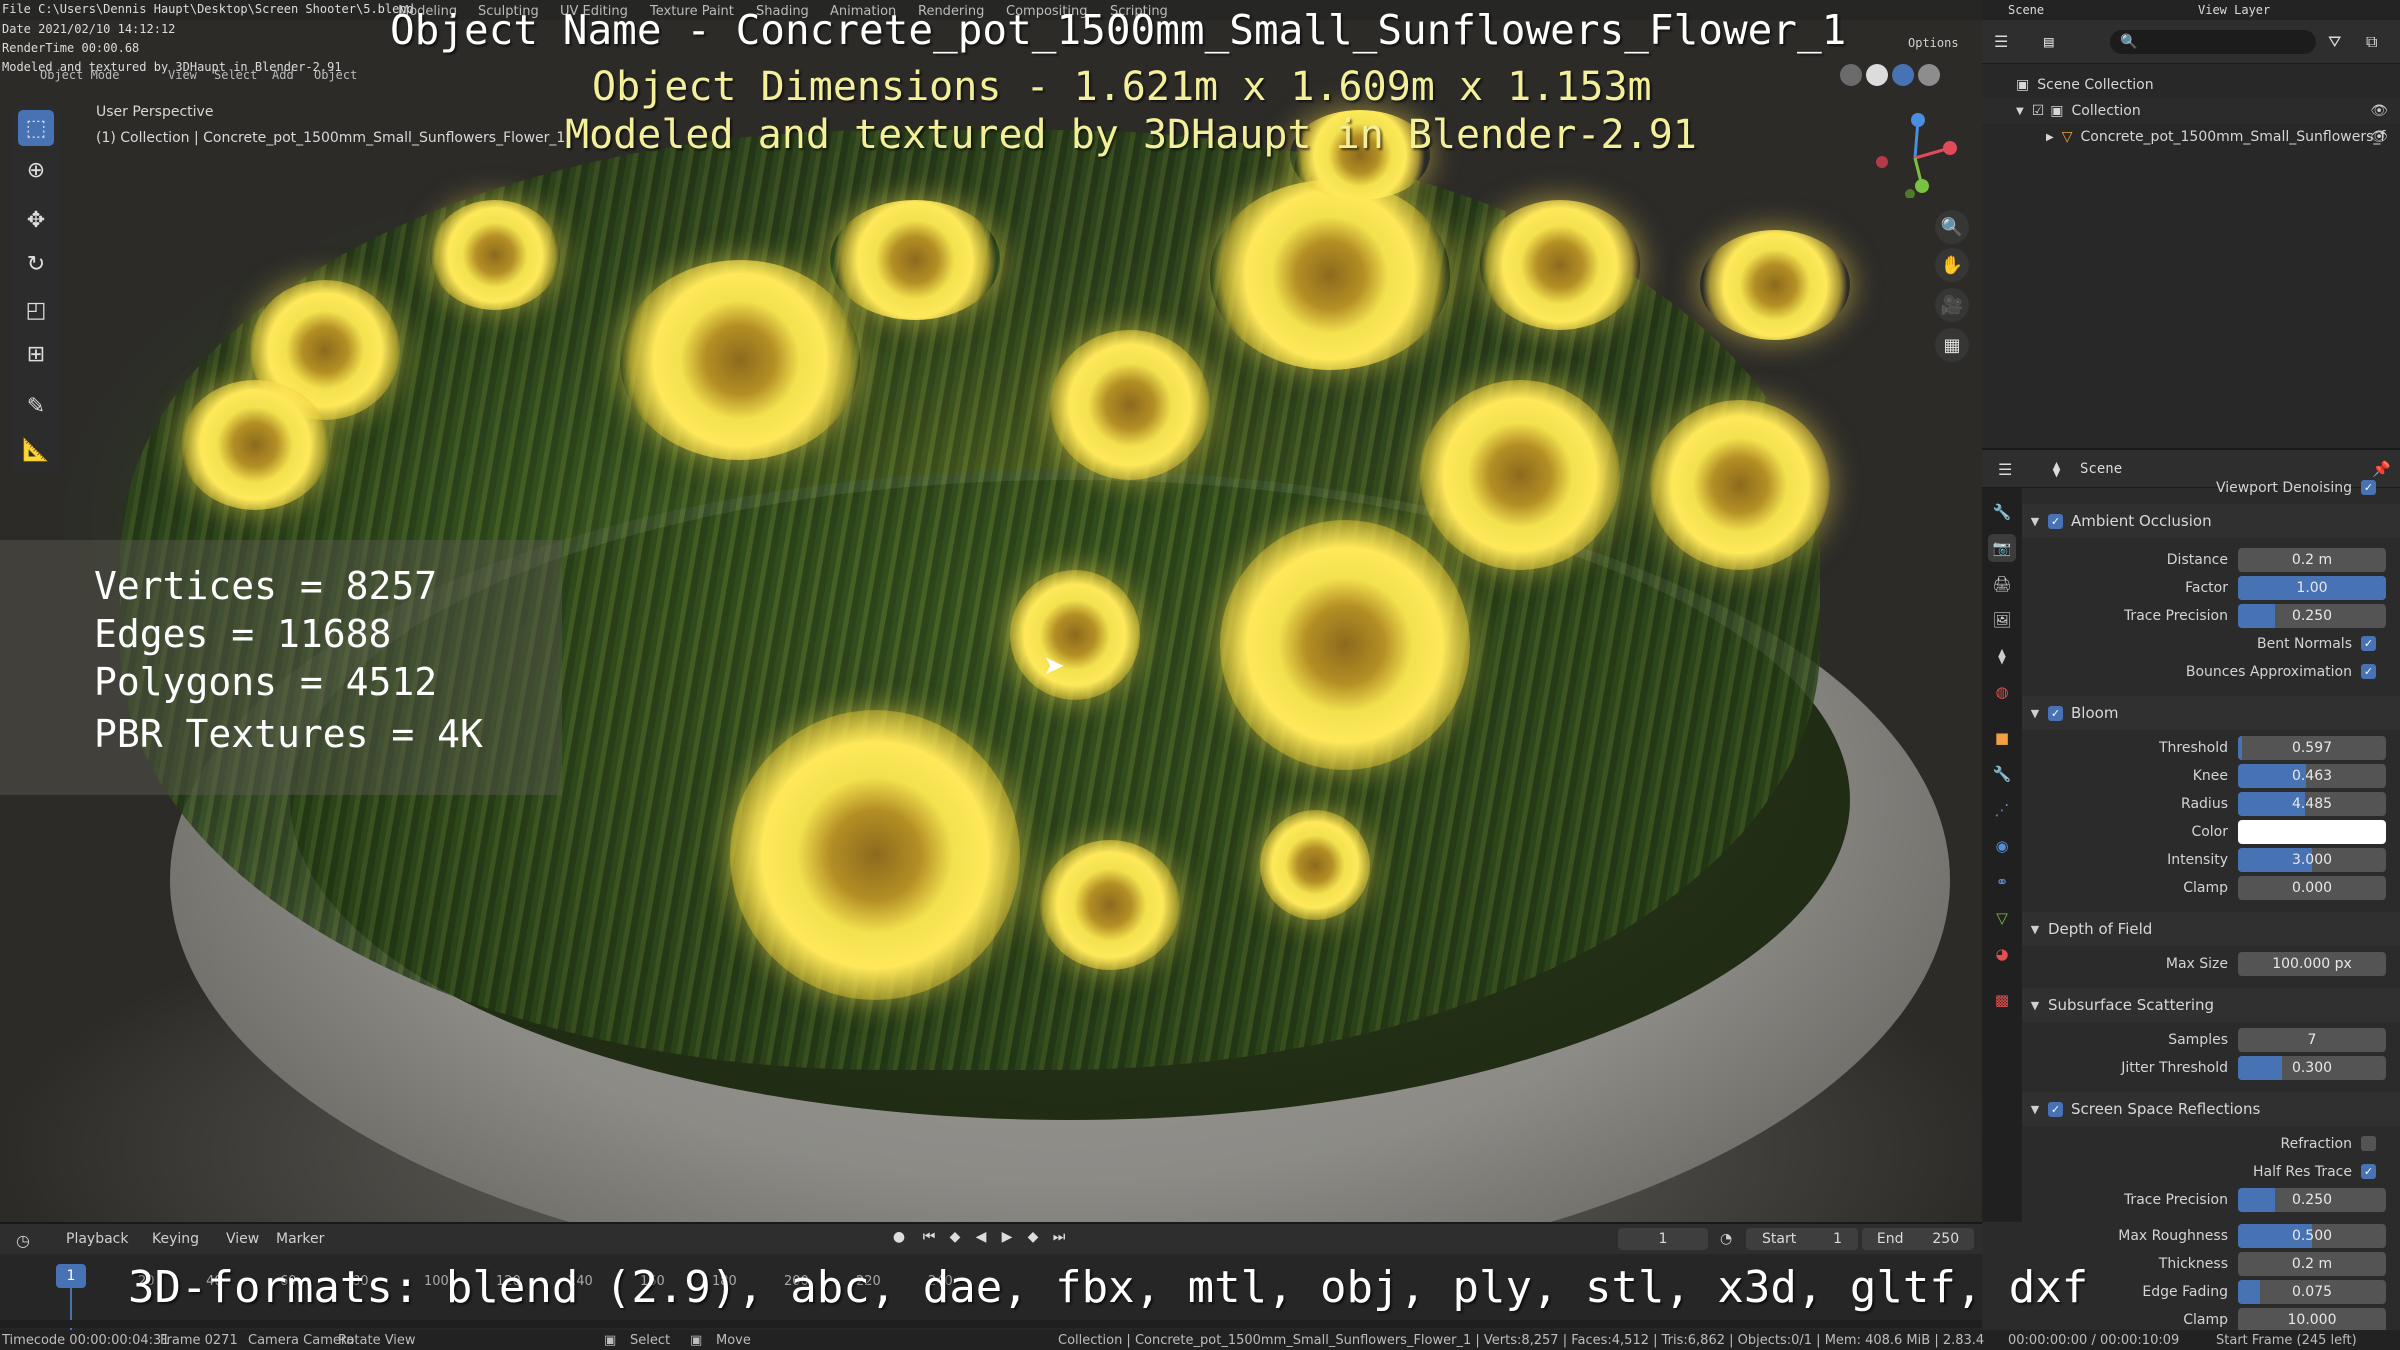 This screenshot has height=1350, width=2400. What do you see at coordinates (36, 264) in the screenshot?
I see `rotate-tool: ↻` at bounding box center [36, 264].